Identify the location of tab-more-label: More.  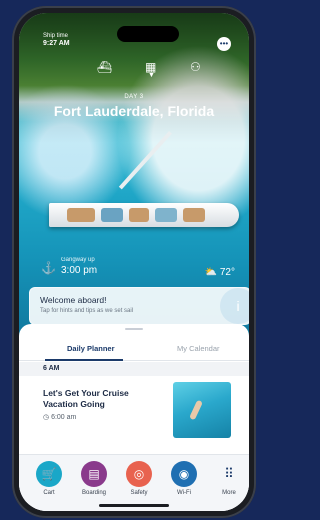
(229, 493).